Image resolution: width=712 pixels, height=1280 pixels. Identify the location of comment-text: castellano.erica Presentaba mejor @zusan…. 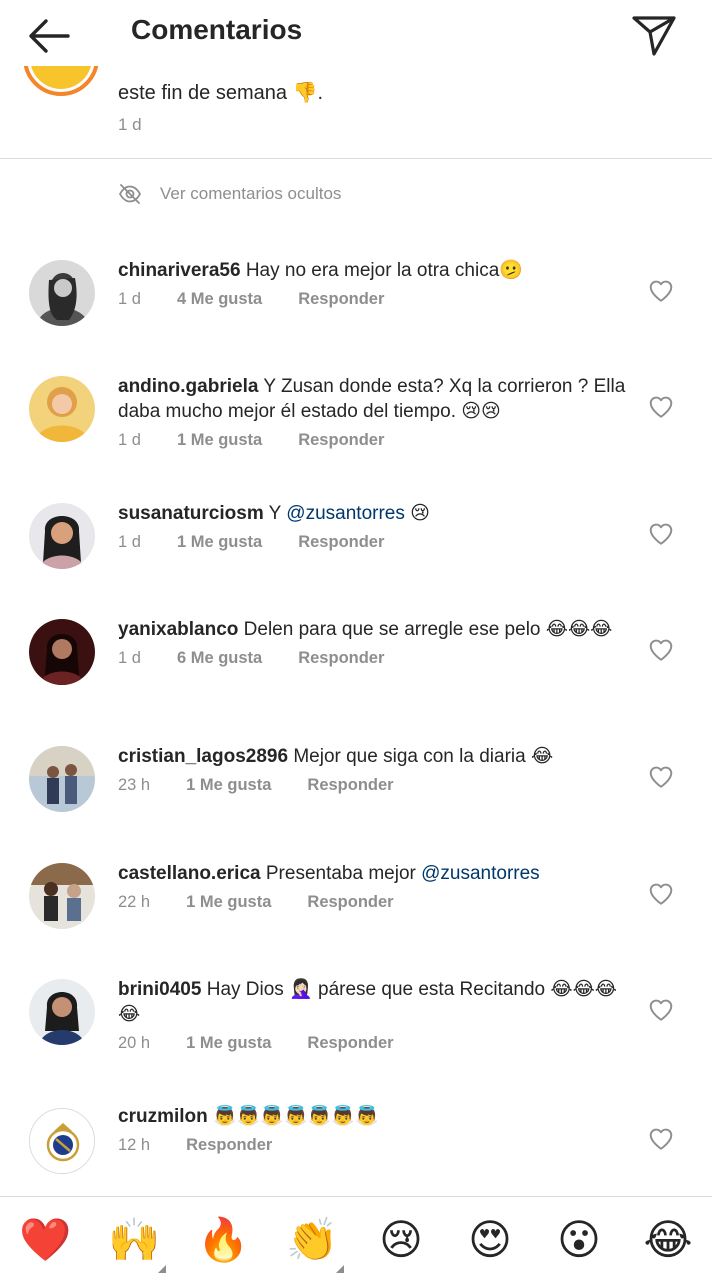
(378, 873).